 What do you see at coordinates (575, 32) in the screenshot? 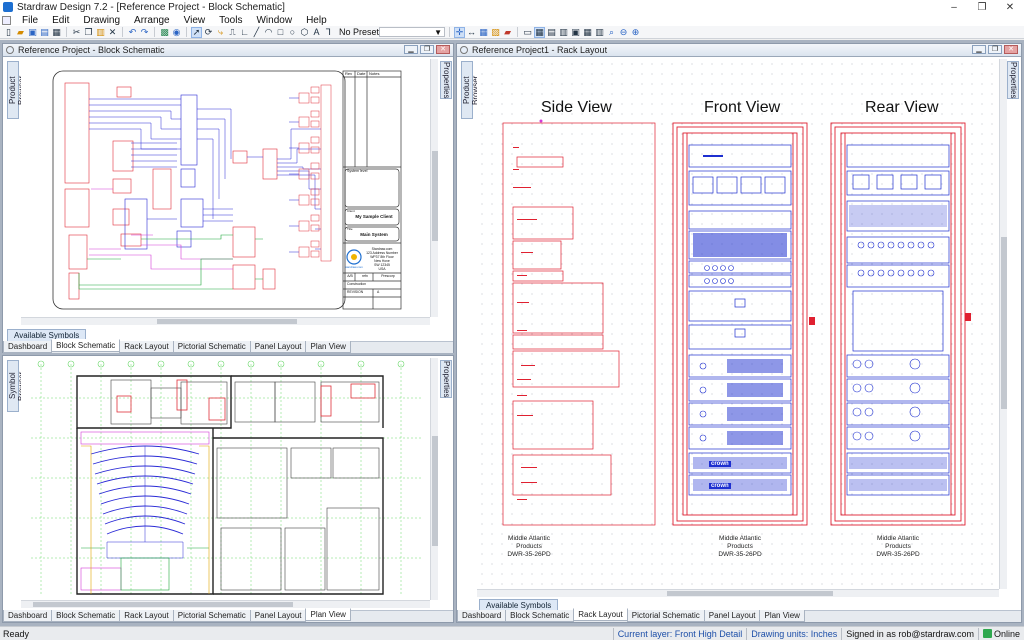
I see `group-icon: ▣` at bounding box center [575, 32].